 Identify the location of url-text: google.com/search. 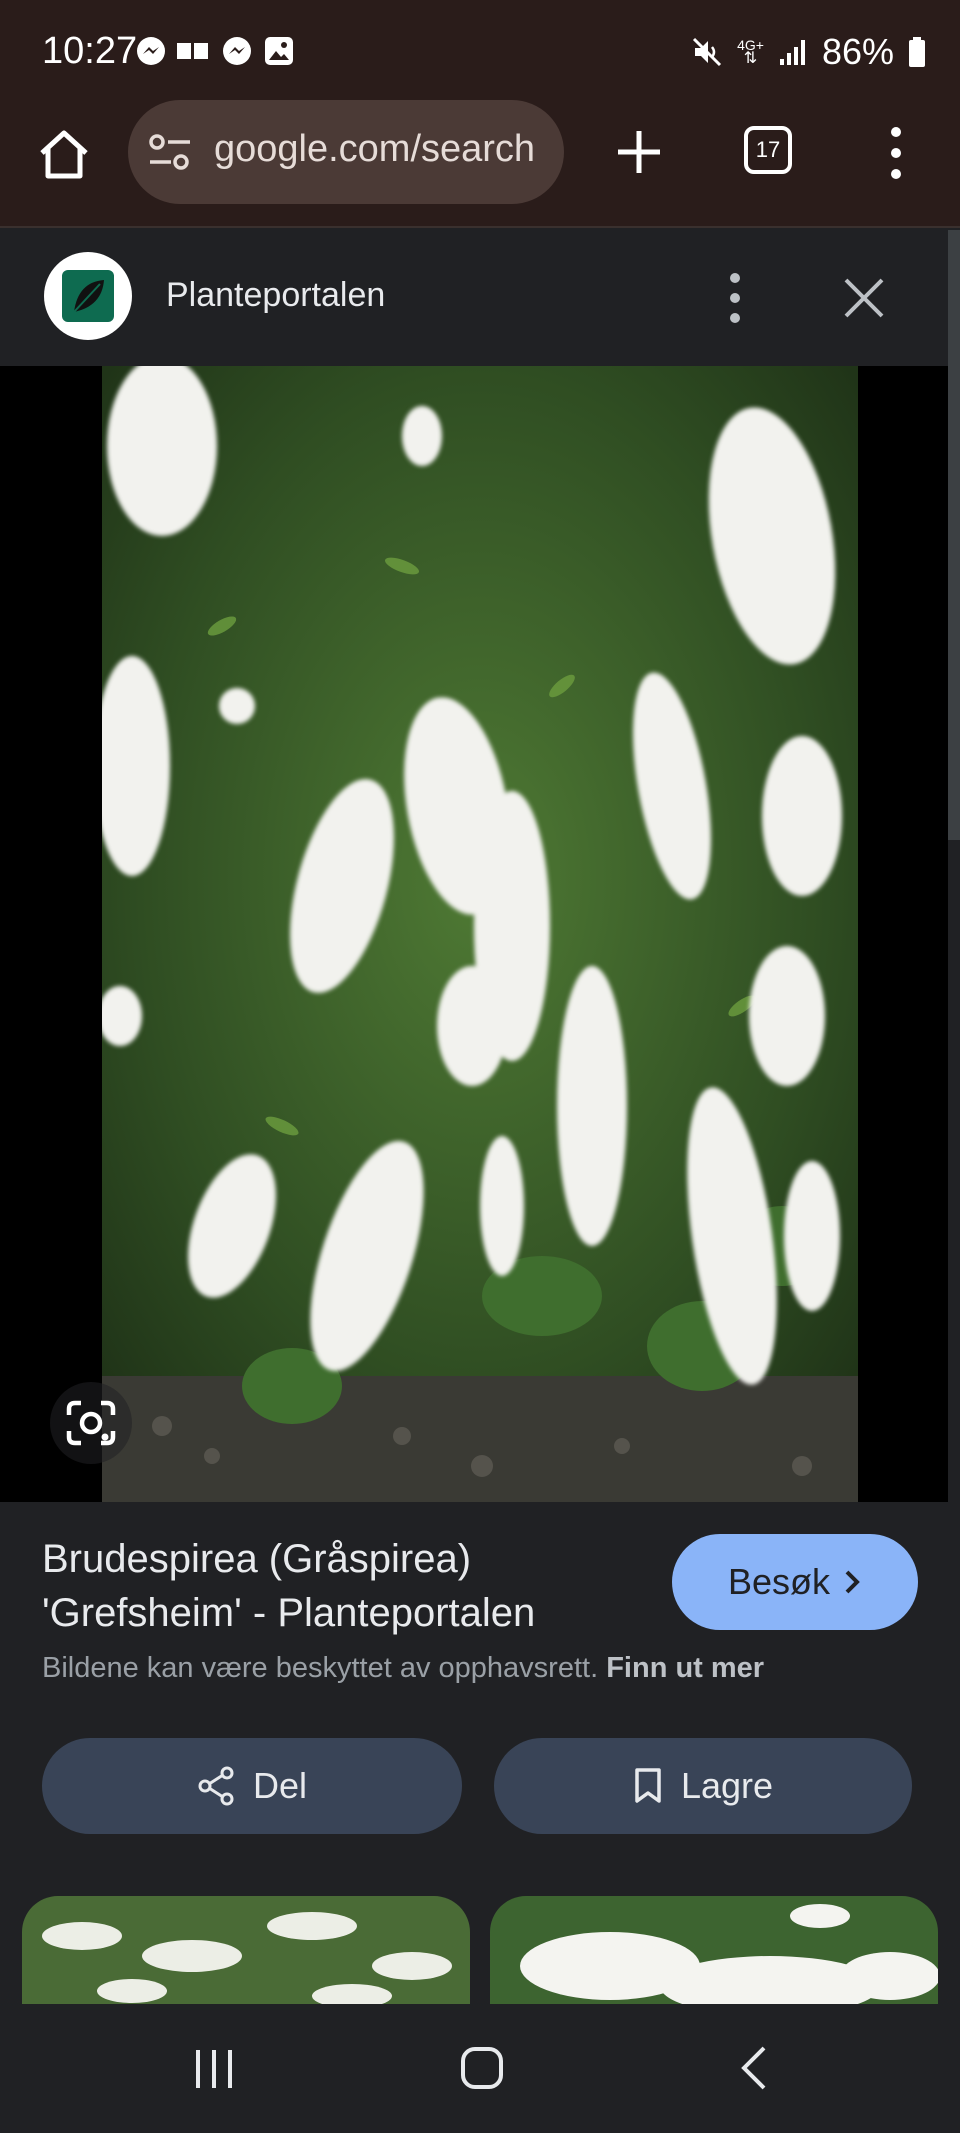
(375, 149).